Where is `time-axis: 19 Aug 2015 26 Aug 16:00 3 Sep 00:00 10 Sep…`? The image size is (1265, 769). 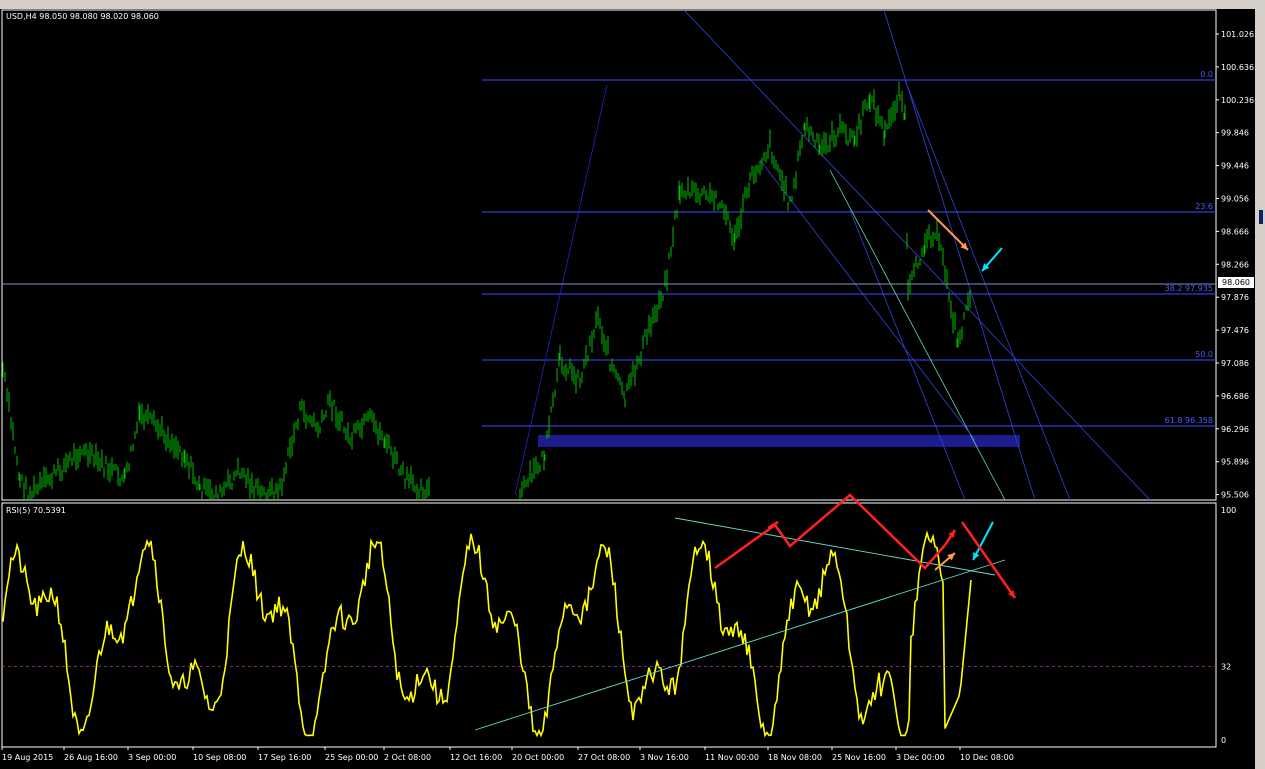
time-axis: 19 Aug 2015 26 Aug 16:00 3 Sep 00:00 10 Sep… is located at coordinates (507, 754).